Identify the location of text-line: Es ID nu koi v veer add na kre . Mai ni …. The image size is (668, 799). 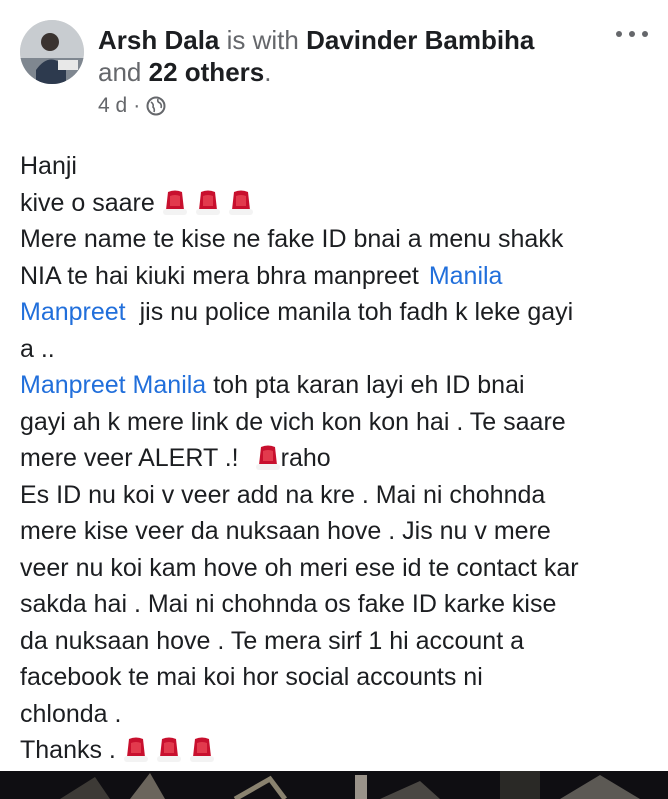
(283, 494).